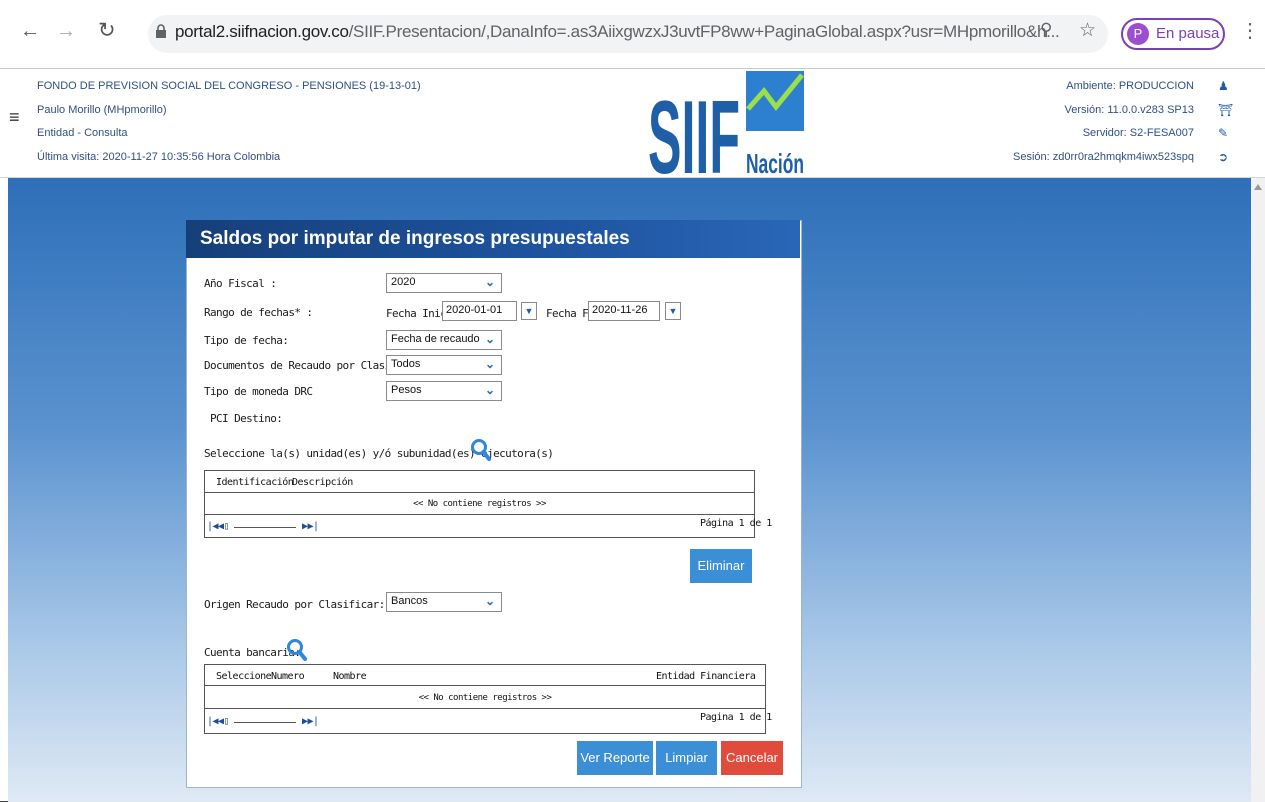 The width and height of the screenshot is (1265, 802). What do you see at coordinates (1223, 133) in the screenshot?
I see `wrench-icon: ✎` at bounding box center [1223, 133].